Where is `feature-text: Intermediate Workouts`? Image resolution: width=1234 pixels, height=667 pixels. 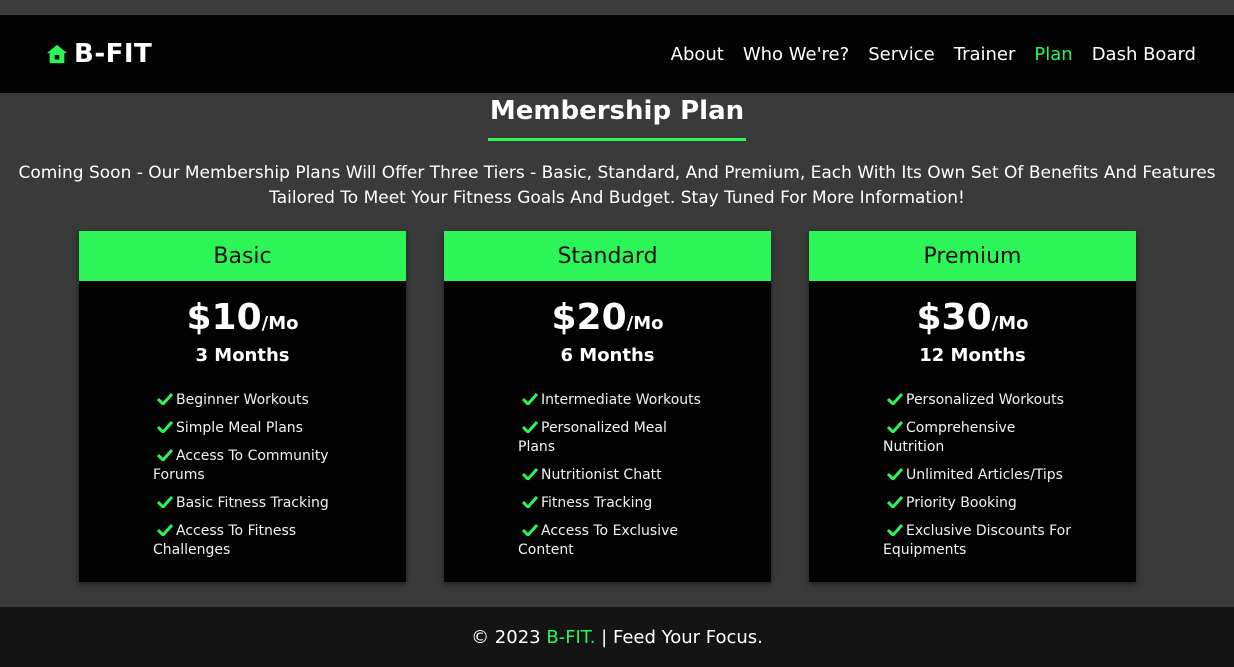
feature-text: Intermediate Workouts is located at coordinates (621, 400).